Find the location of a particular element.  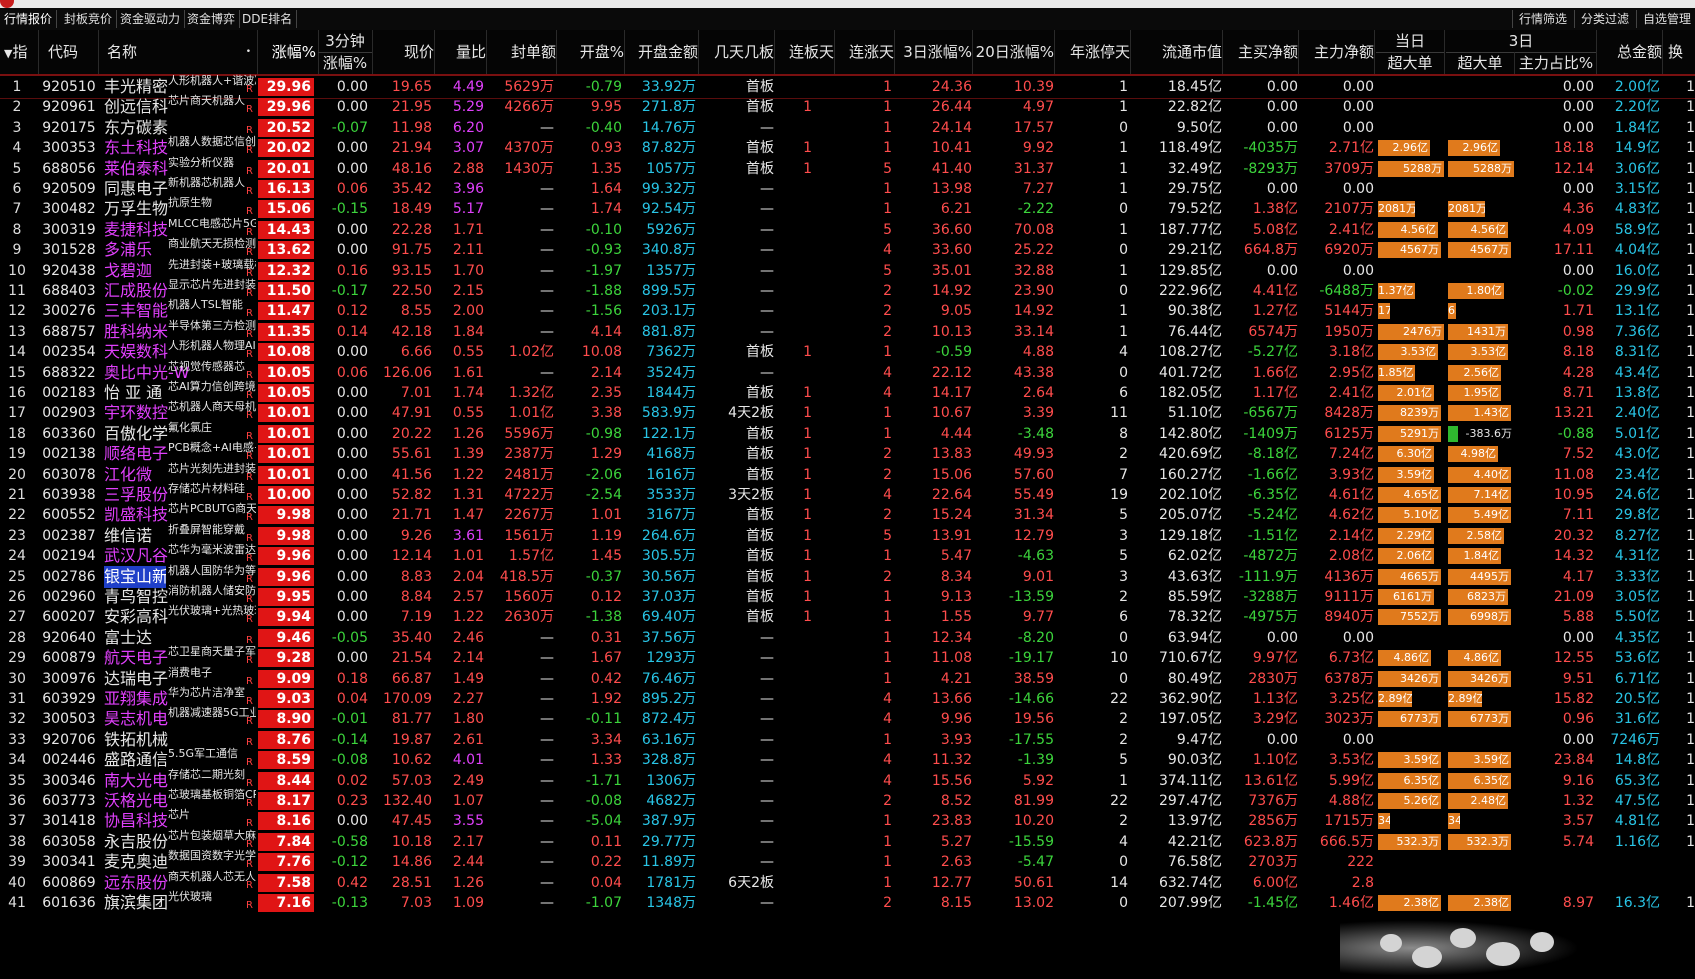

pct-20d: 9.77 is located at coordinates (1038, 617).